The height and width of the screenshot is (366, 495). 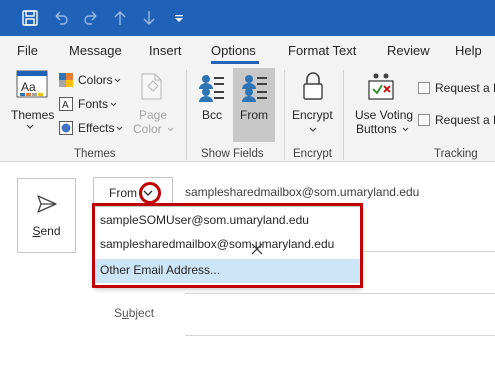 I want to click on highlight-box, so click(x=227, y=245).